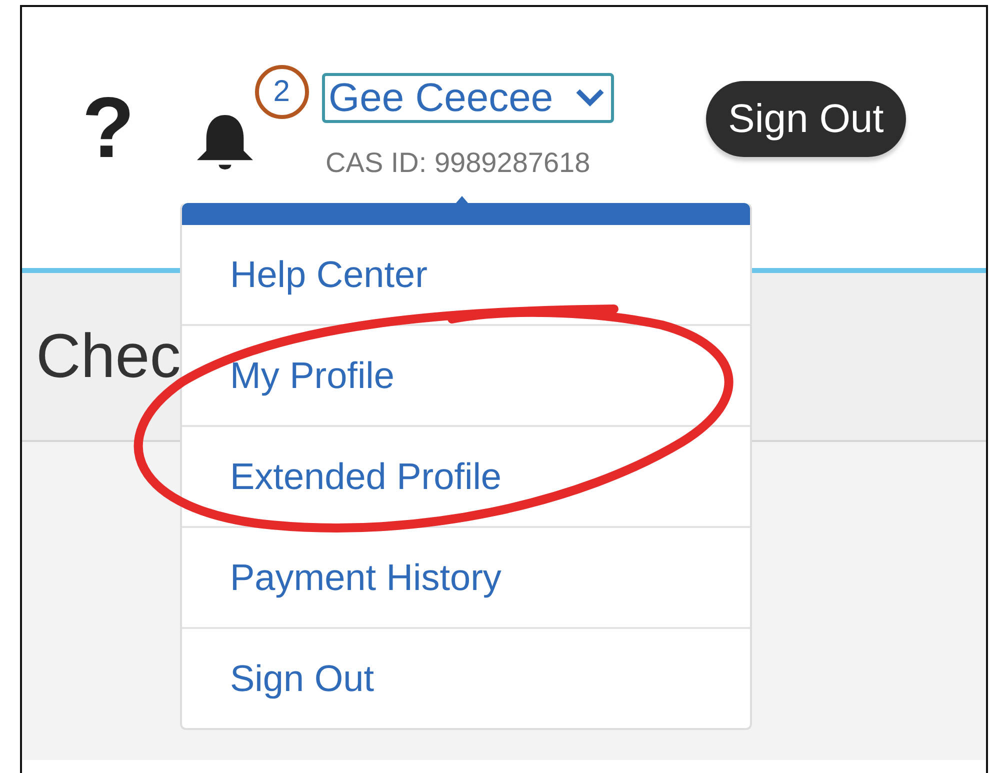 Image resolution: width=998 pixels, height=773 pixels. I want to click on menu-item: My Profile, so click(466, 374).